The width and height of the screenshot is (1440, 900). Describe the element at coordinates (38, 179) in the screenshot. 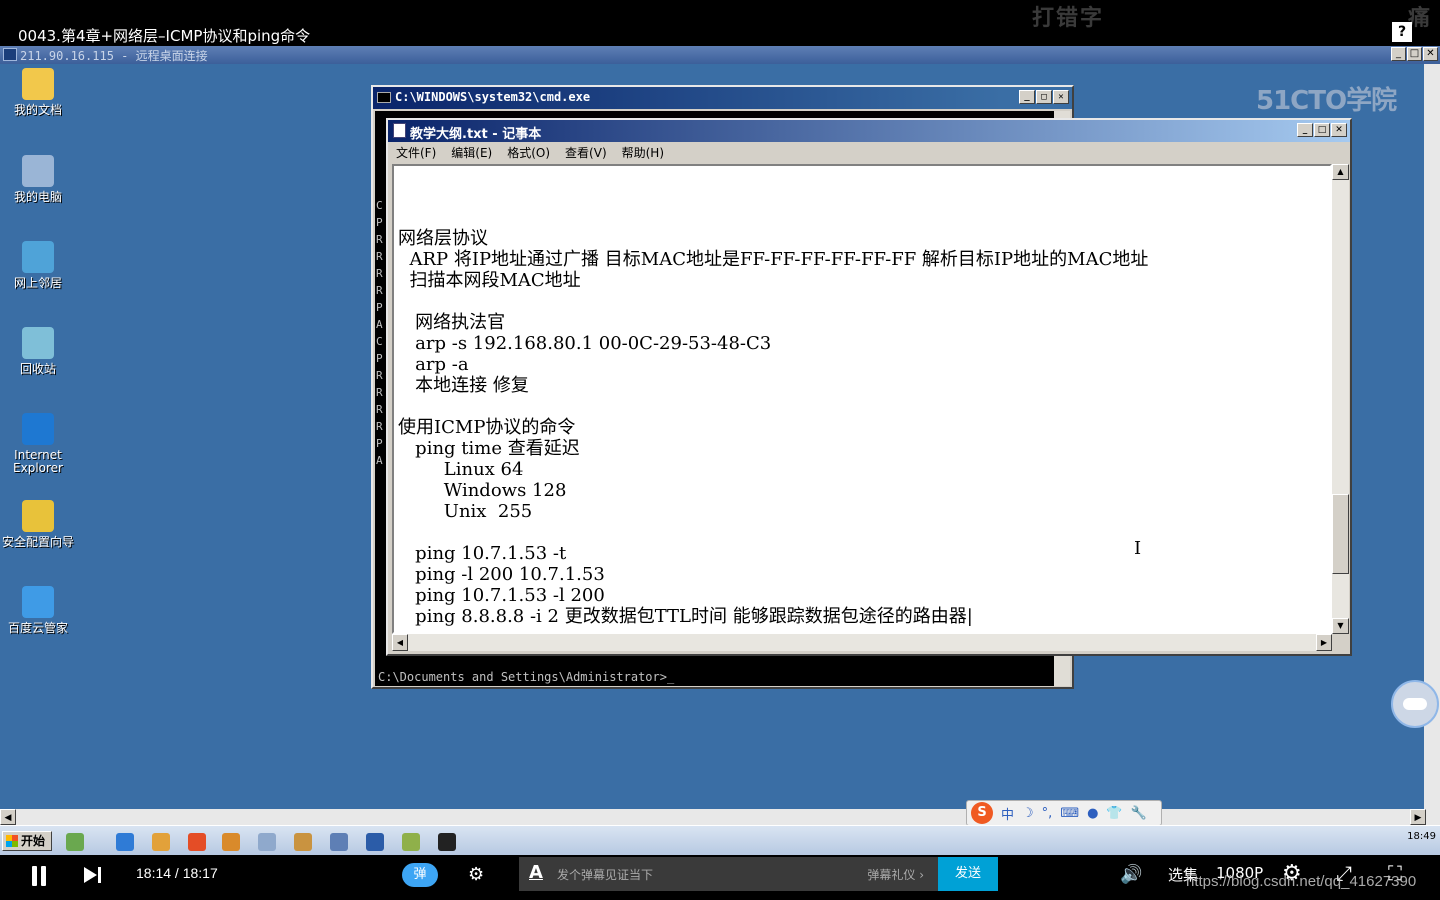

I see `desktop-icon-1: 我的电脑` at that location.